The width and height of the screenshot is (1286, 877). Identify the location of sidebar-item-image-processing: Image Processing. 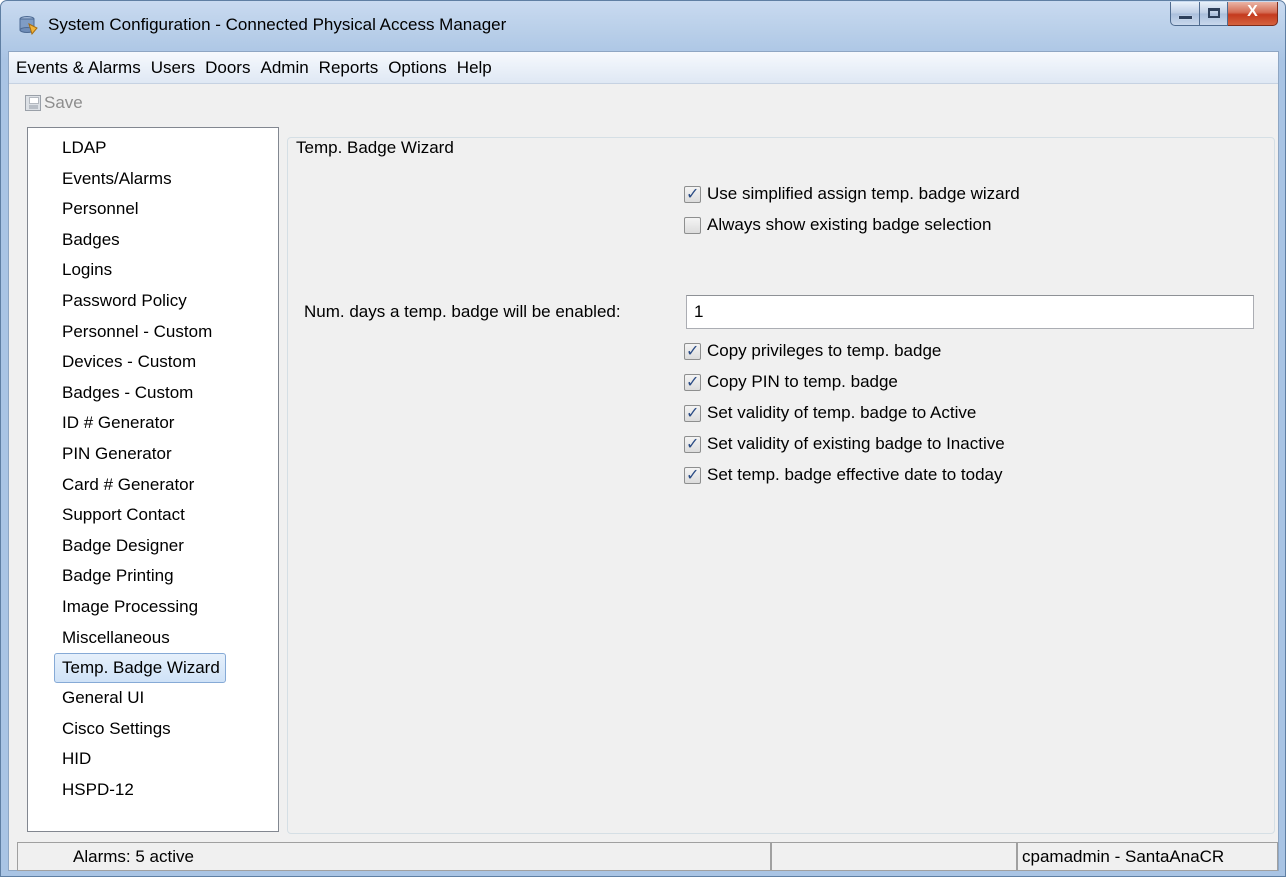
(128, 607).